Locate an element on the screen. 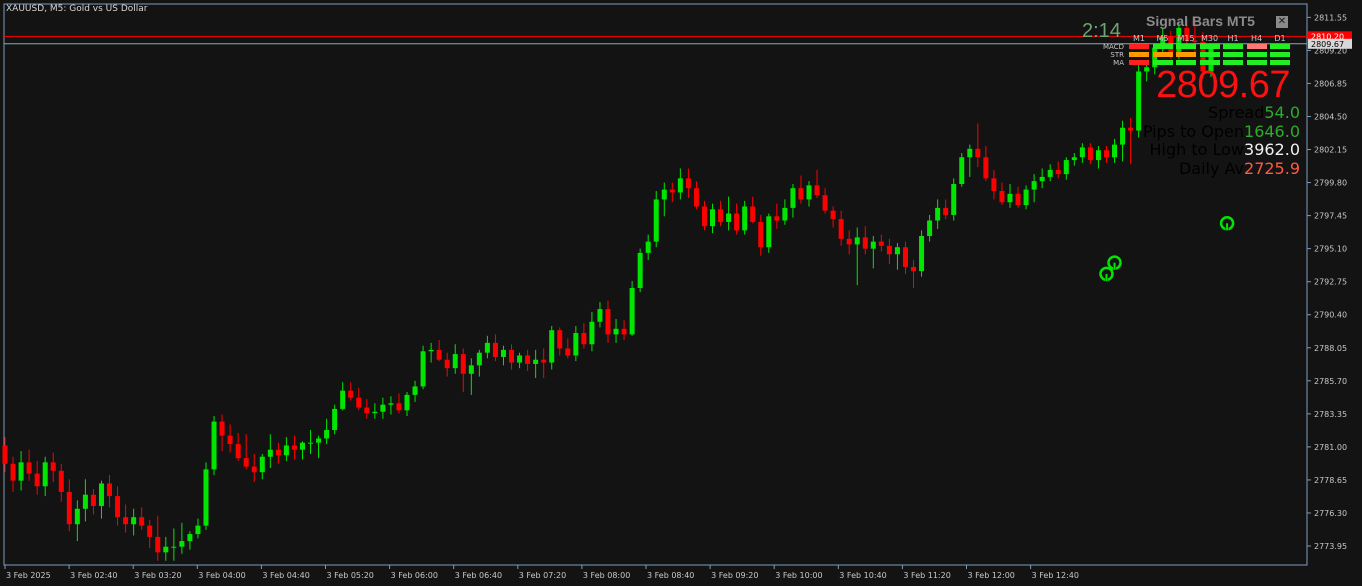  y-tick-label: 2776.30 is located at coordinates (1330, 513).